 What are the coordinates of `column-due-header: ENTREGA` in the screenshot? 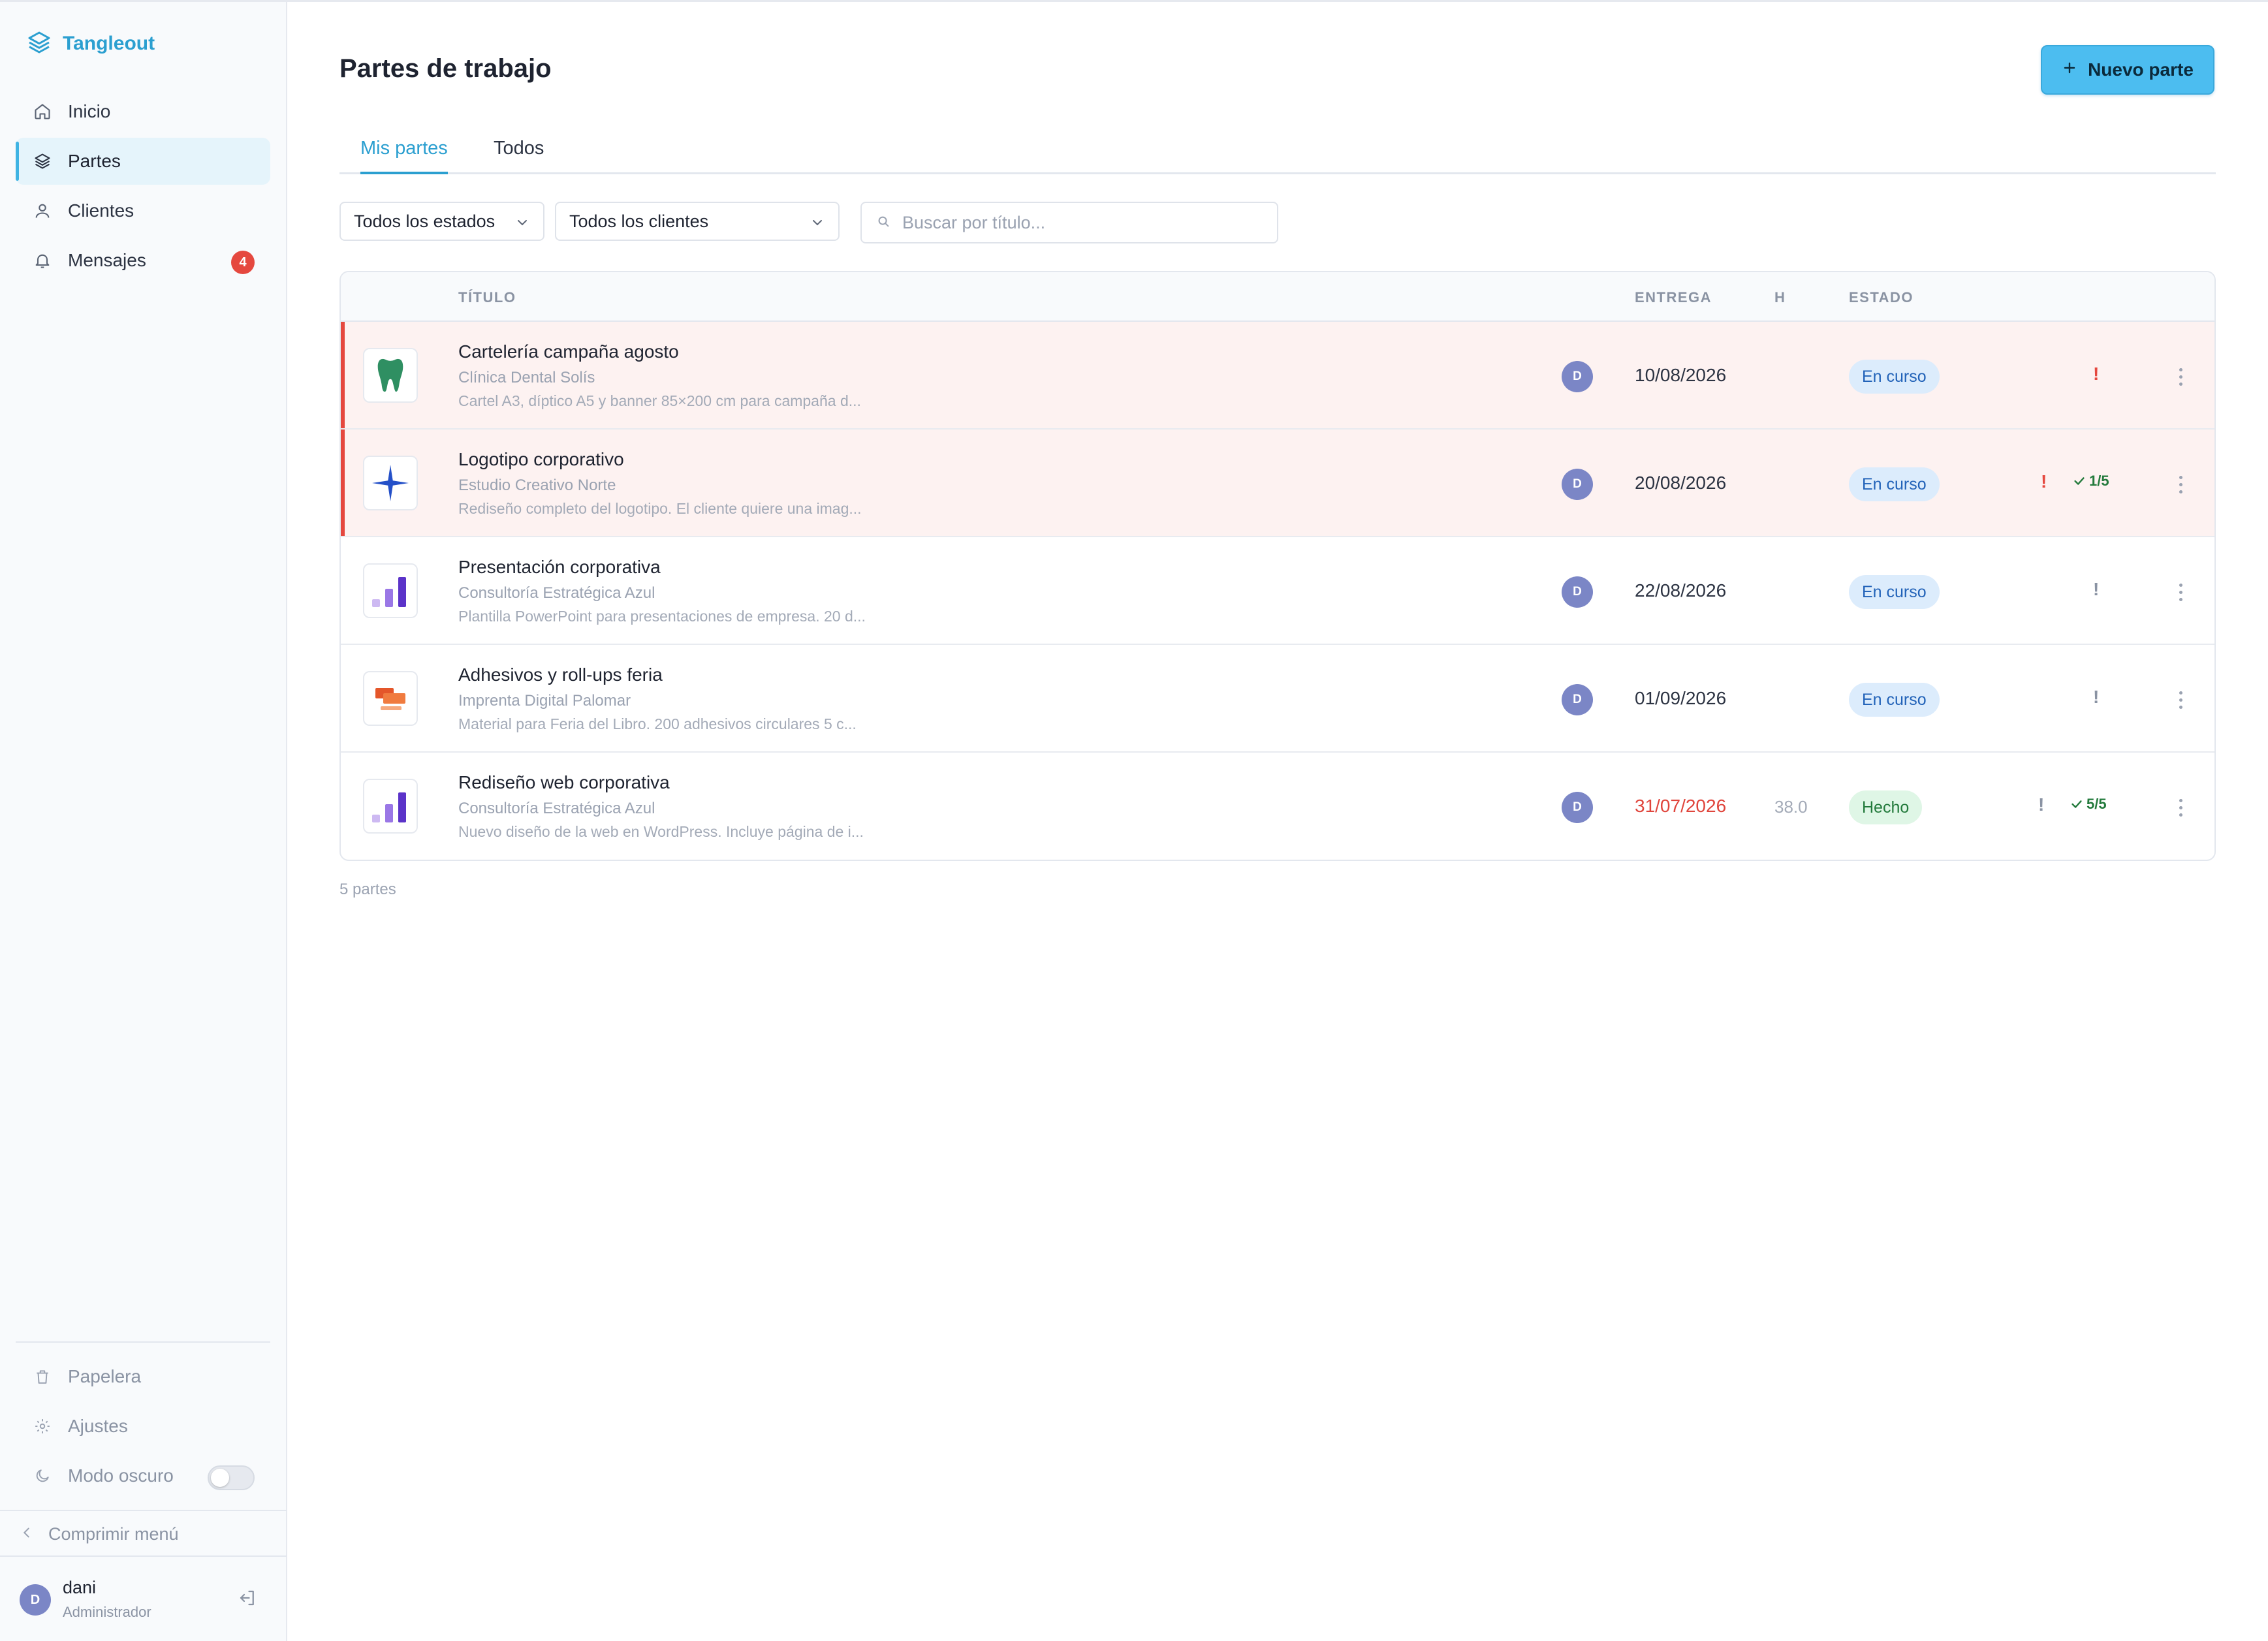 It's located at (1673, 297).